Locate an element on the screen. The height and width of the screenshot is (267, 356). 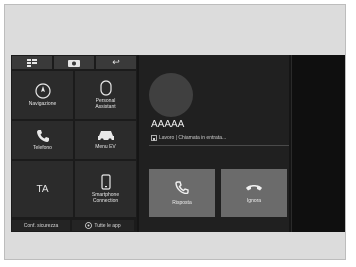
assistant-icon is located at coordinates (105, 88).